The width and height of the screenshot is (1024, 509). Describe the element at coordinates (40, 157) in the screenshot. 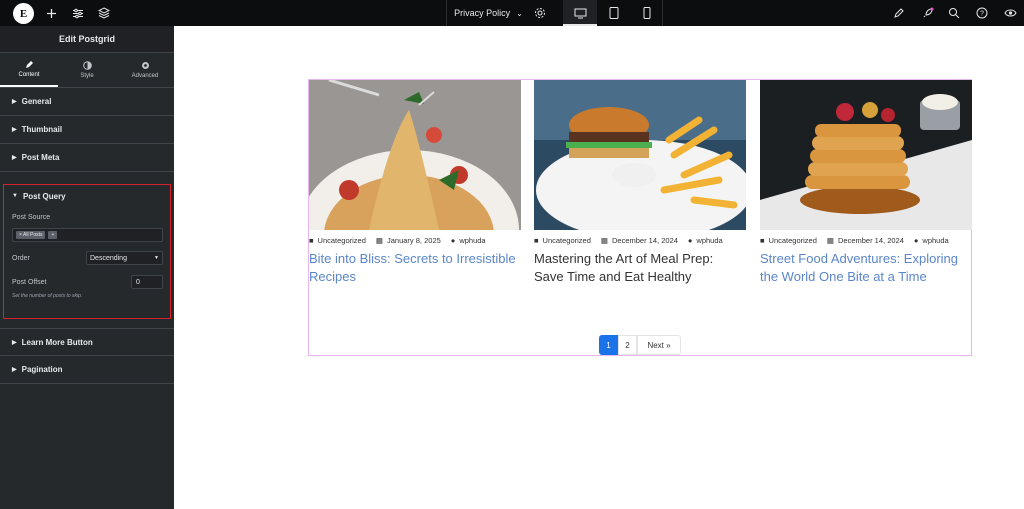

I see `section-label: Post Meta` at that location.